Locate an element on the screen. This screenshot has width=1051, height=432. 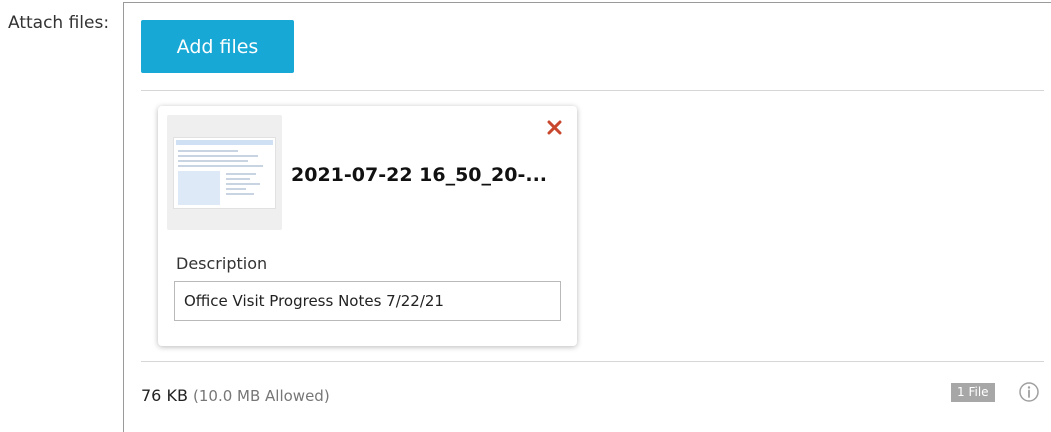
close-icon is located at coordinates (554, 129).